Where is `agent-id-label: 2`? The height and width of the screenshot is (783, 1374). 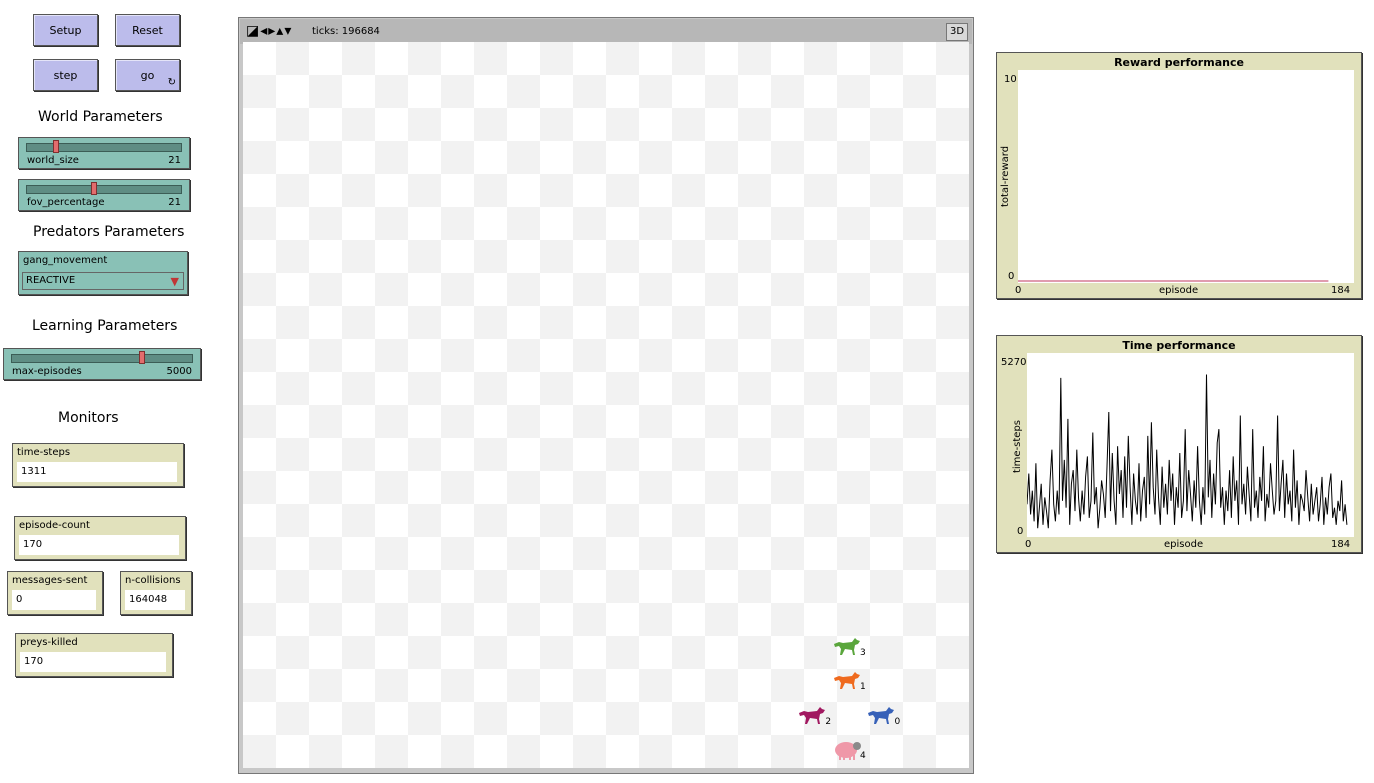
agent-id-label: 2 is located at coordinates (828, 721).